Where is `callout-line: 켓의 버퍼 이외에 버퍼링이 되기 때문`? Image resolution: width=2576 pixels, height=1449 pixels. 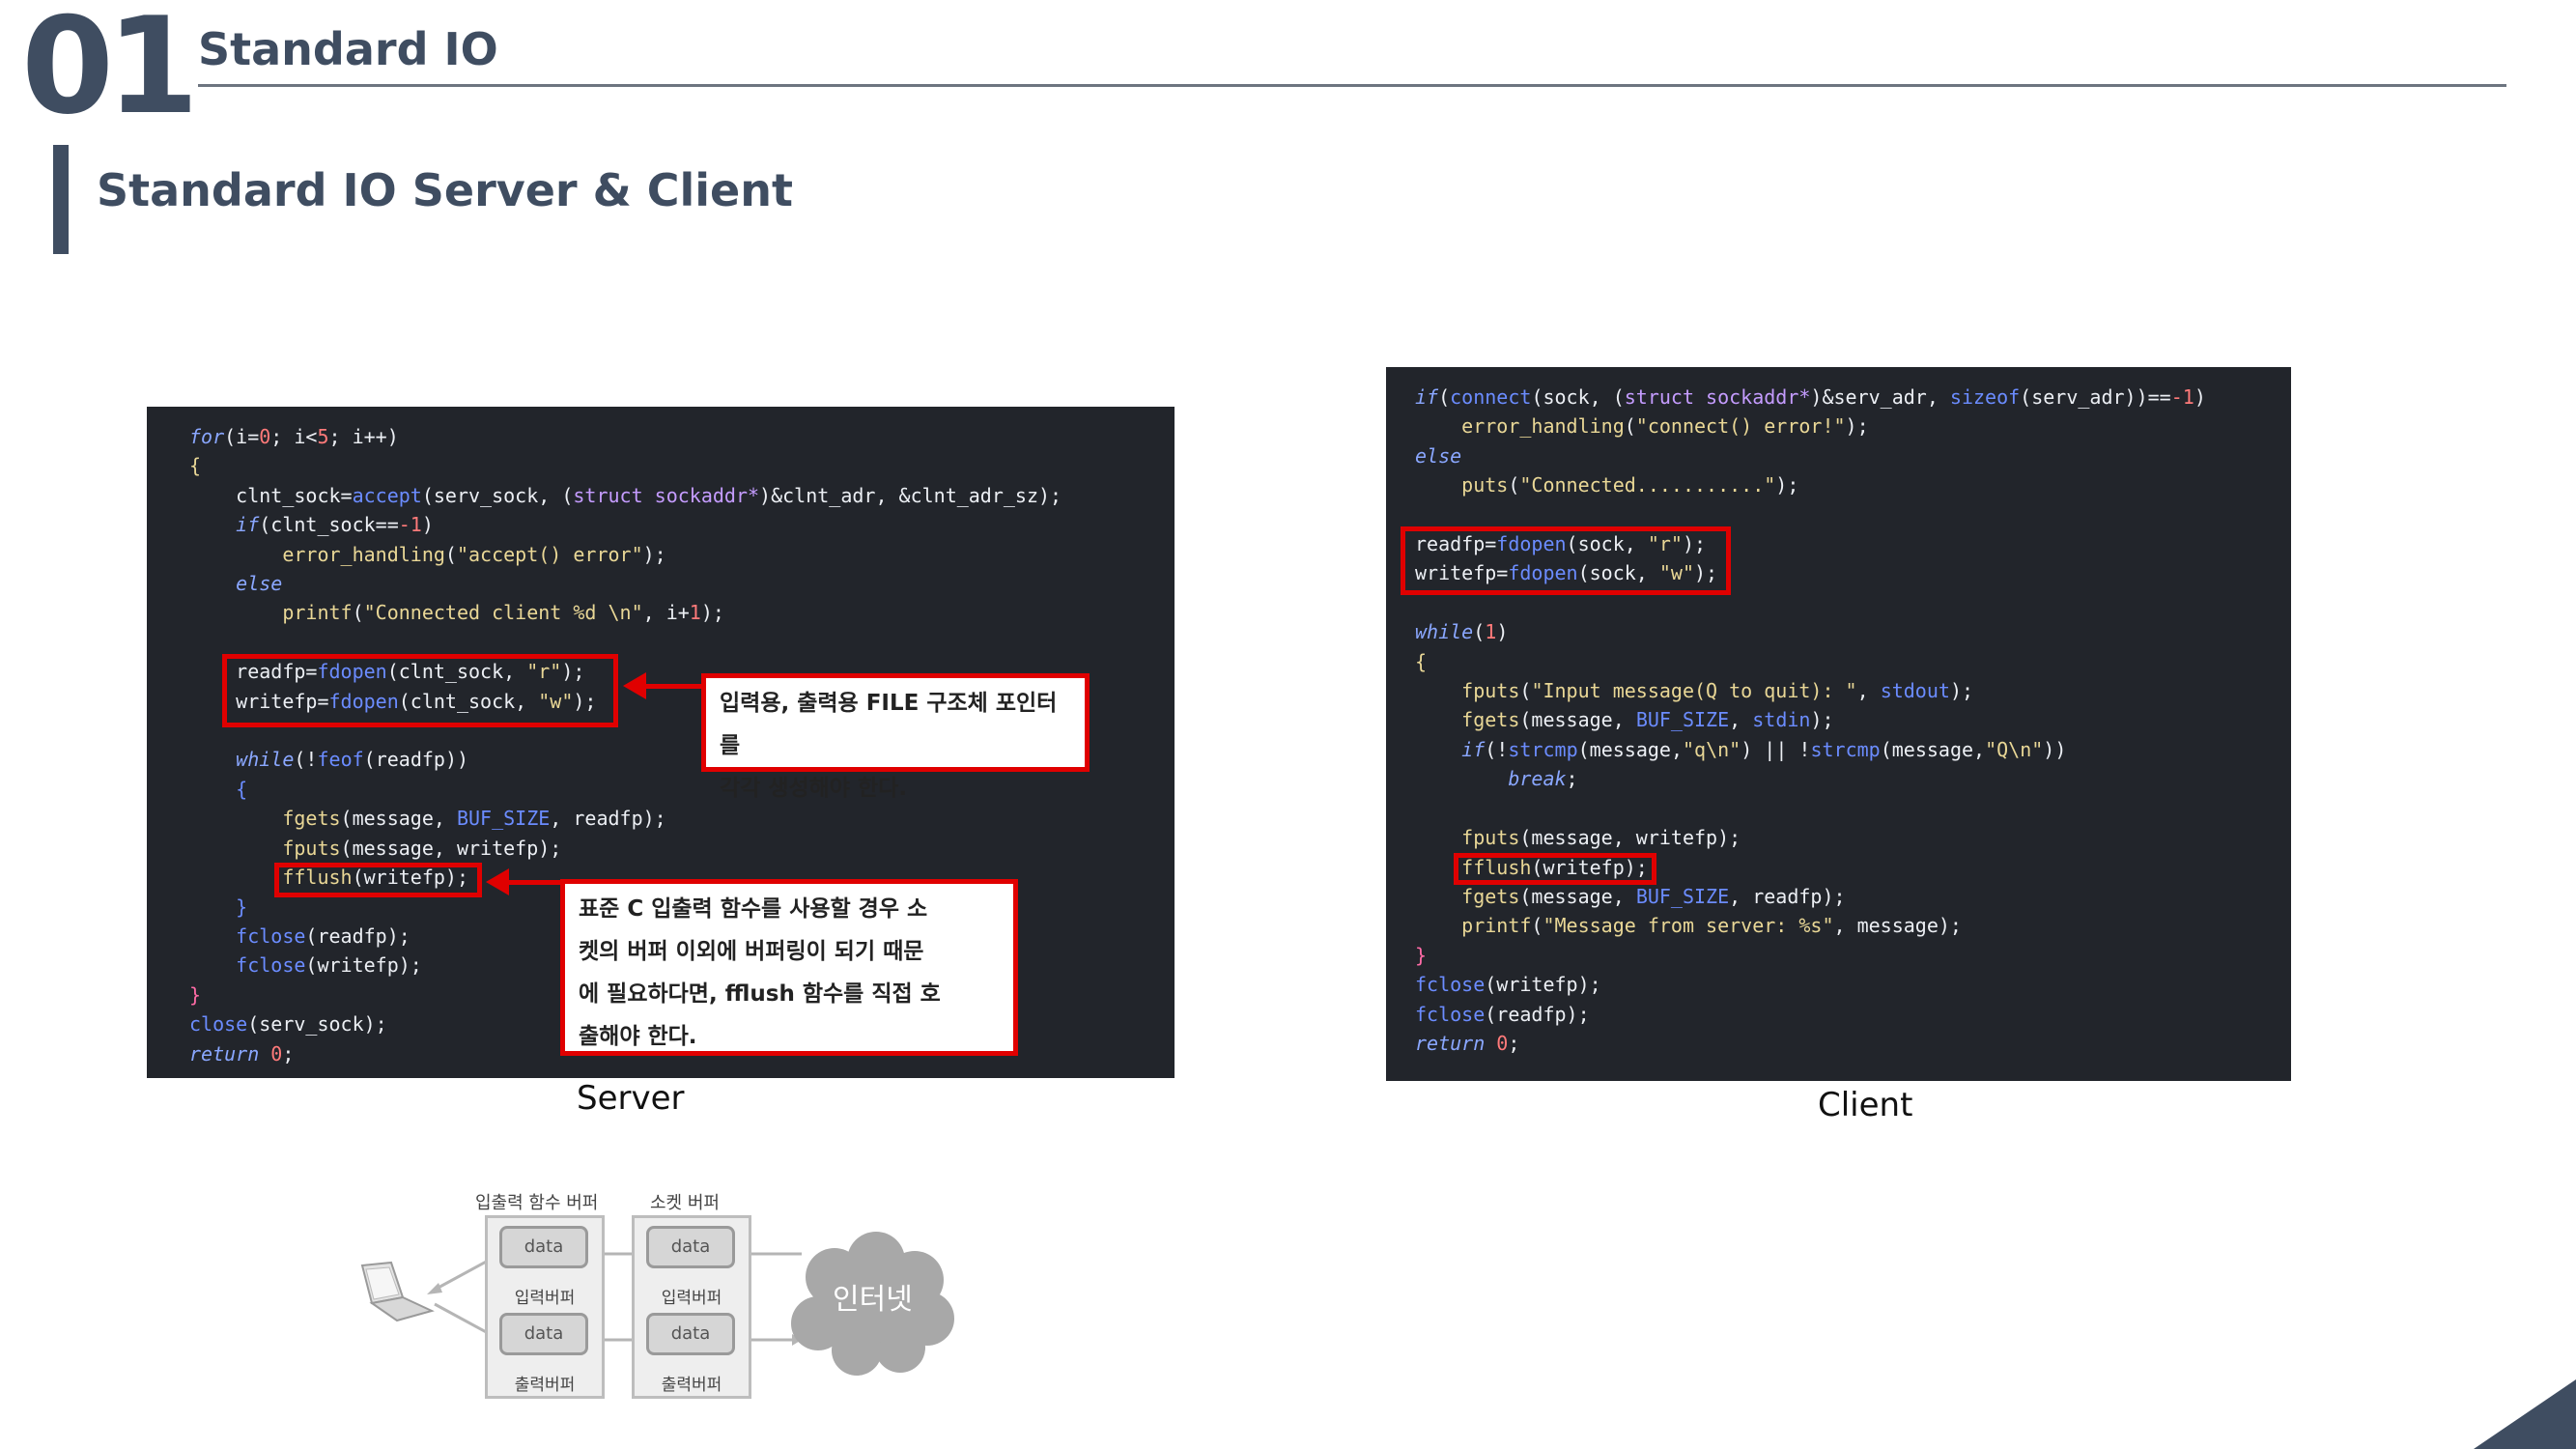
callout-line: 켓의 버퍼 이외에 버퍼링이 되기 때문 is located at coordinates (751, 951).